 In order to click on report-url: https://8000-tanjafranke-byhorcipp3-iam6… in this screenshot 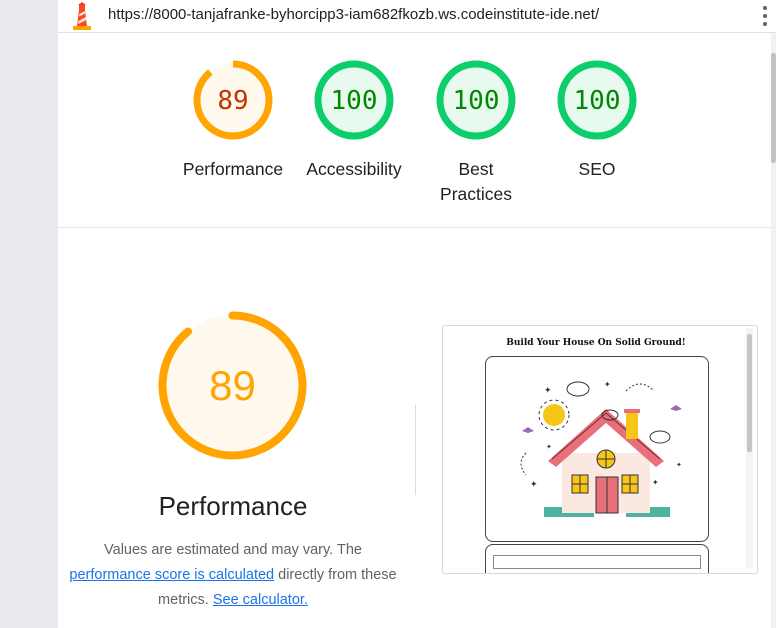, I will do `click(353, 14)`.